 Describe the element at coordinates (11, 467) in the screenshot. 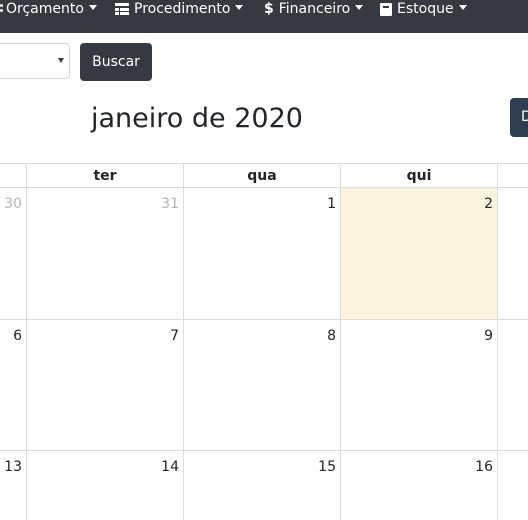

I see `day-number: 13` at that location.